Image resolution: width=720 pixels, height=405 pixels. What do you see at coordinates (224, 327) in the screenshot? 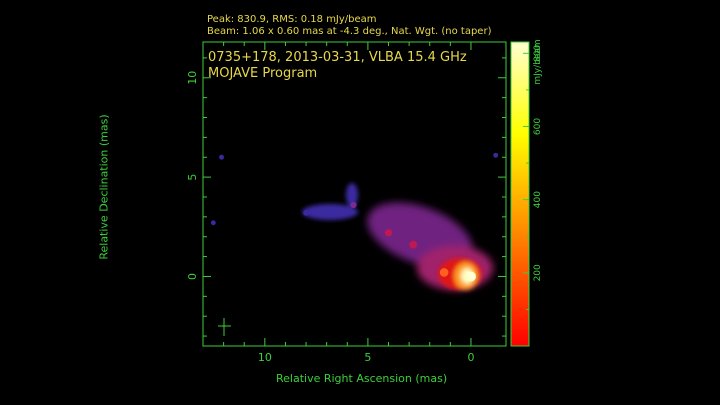
I see `beam-marker` at bounding box center [224, 327].